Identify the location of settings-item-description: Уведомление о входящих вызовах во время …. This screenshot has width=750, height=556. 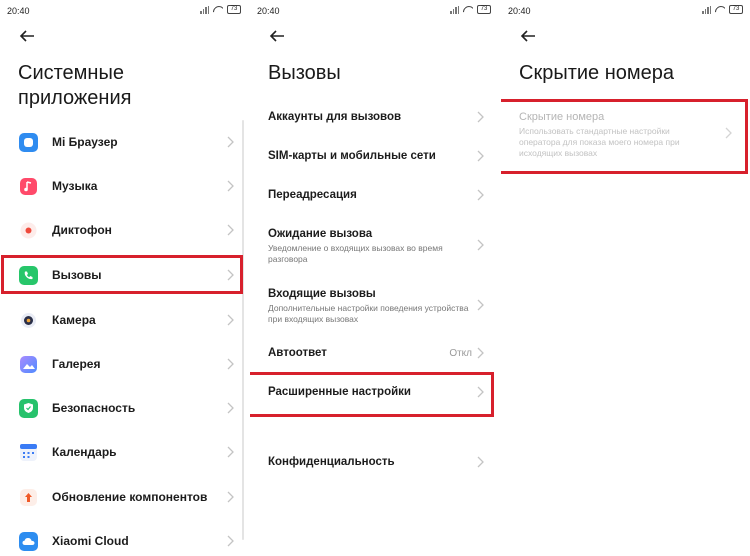
(355, 253).